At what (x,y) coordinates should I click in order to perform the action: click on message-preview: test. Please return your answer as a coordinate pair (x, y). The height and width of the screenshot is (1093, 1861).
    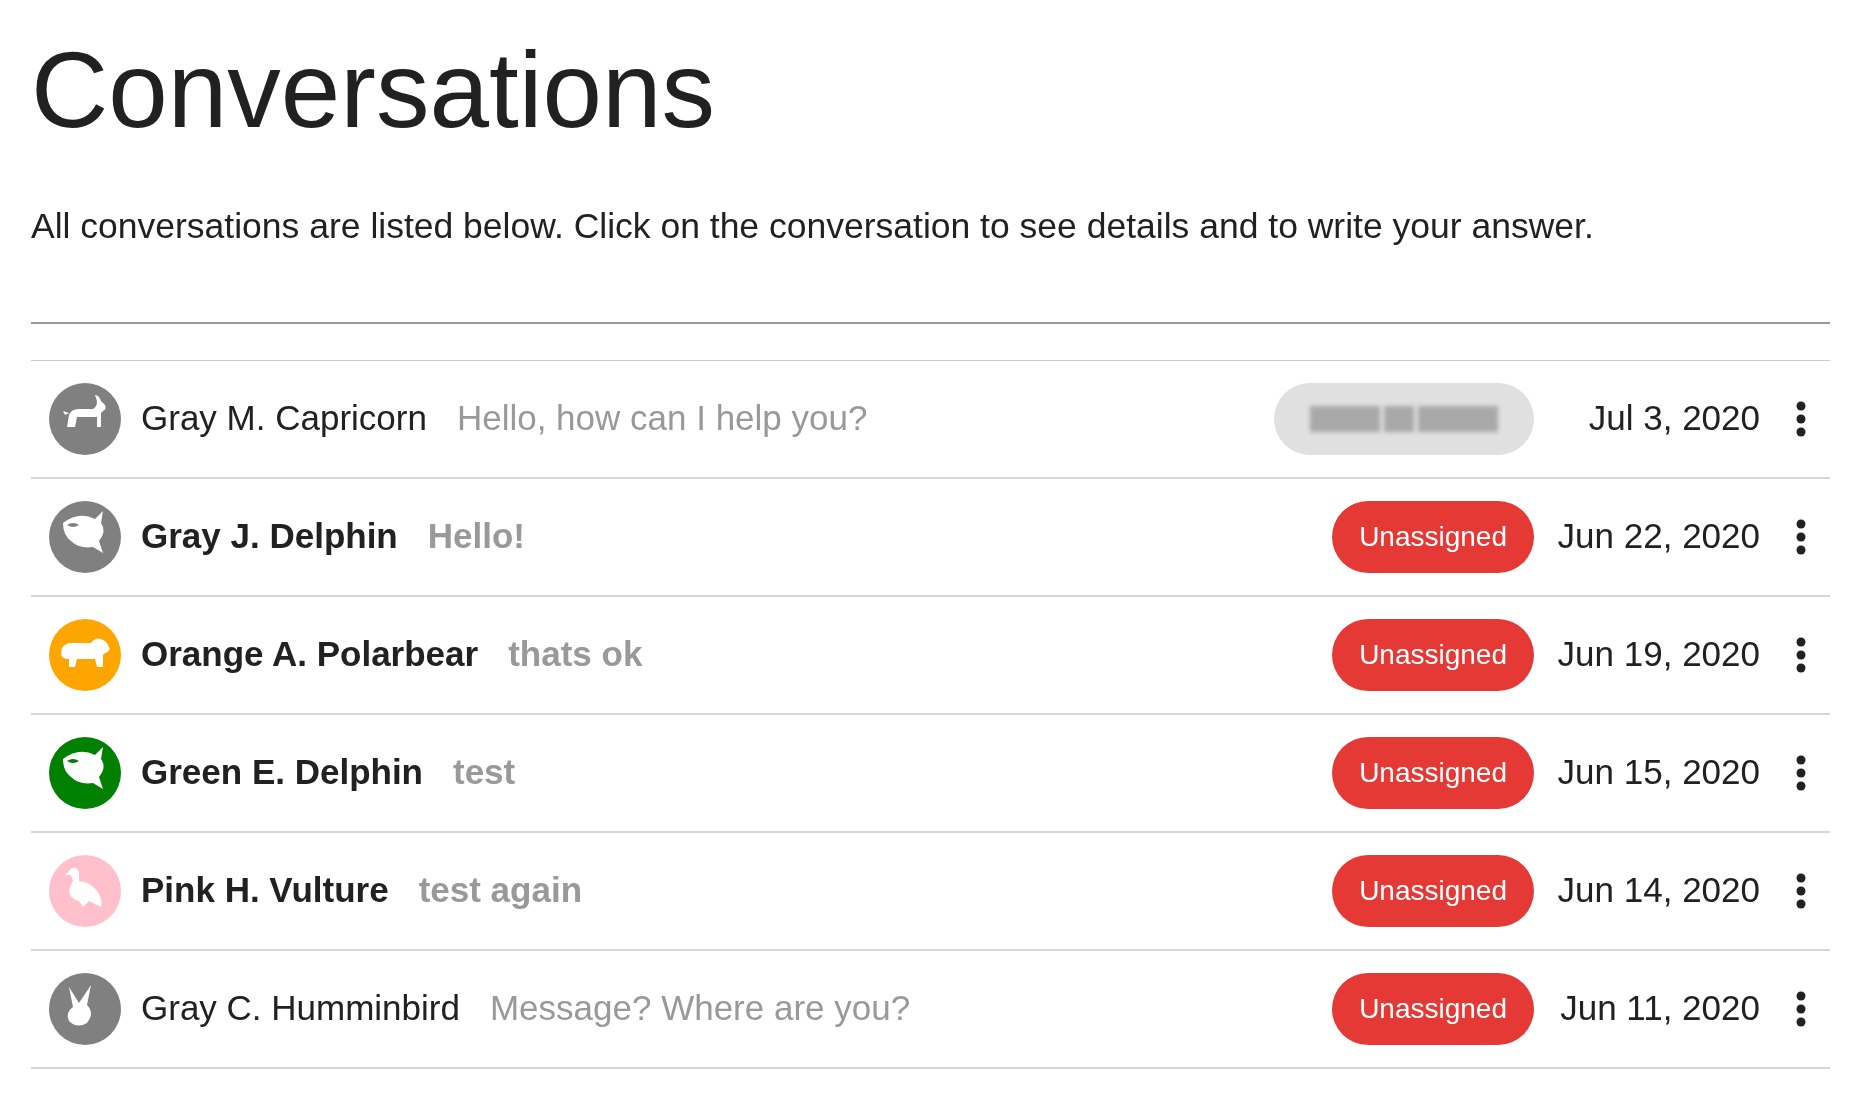
    Looking at the image, I should click on (484, 772).